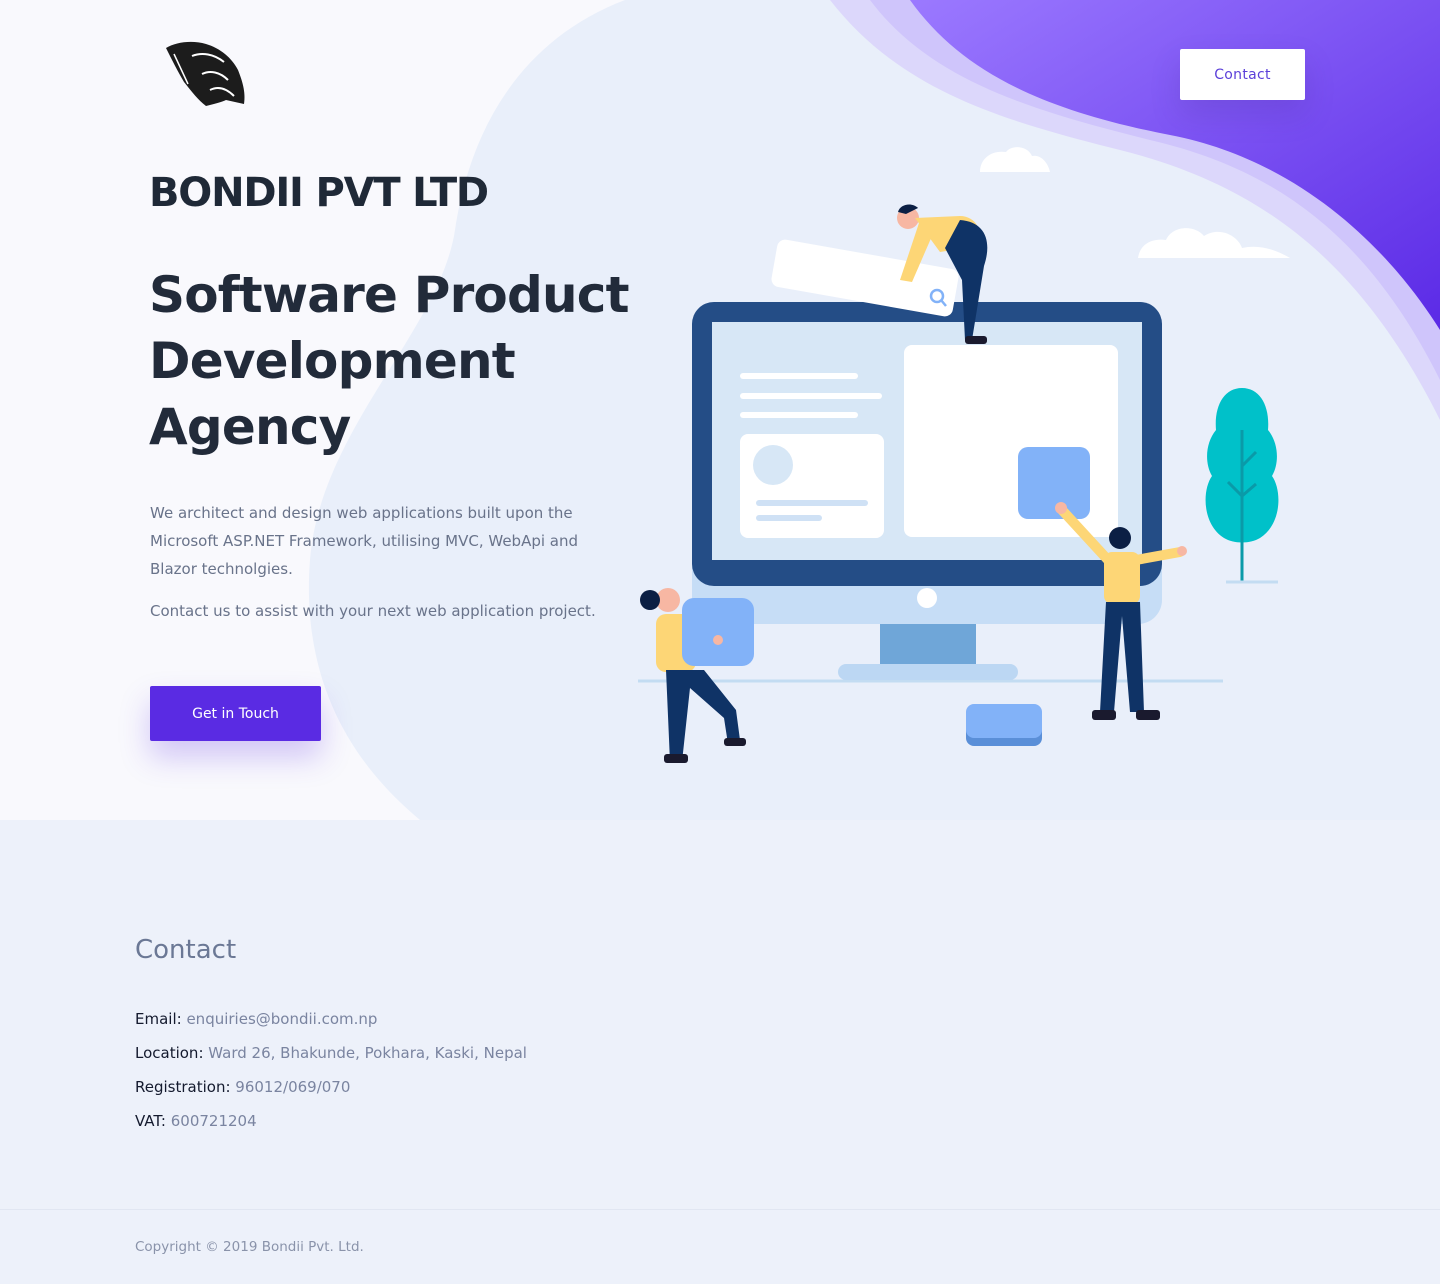 The width and height of the screenshot is (1440, 1284). What do you see at coordinates (1242, 74) in the screenshot?
I see `nav-contact-button: Contact` at bounding box center [1242, 74].